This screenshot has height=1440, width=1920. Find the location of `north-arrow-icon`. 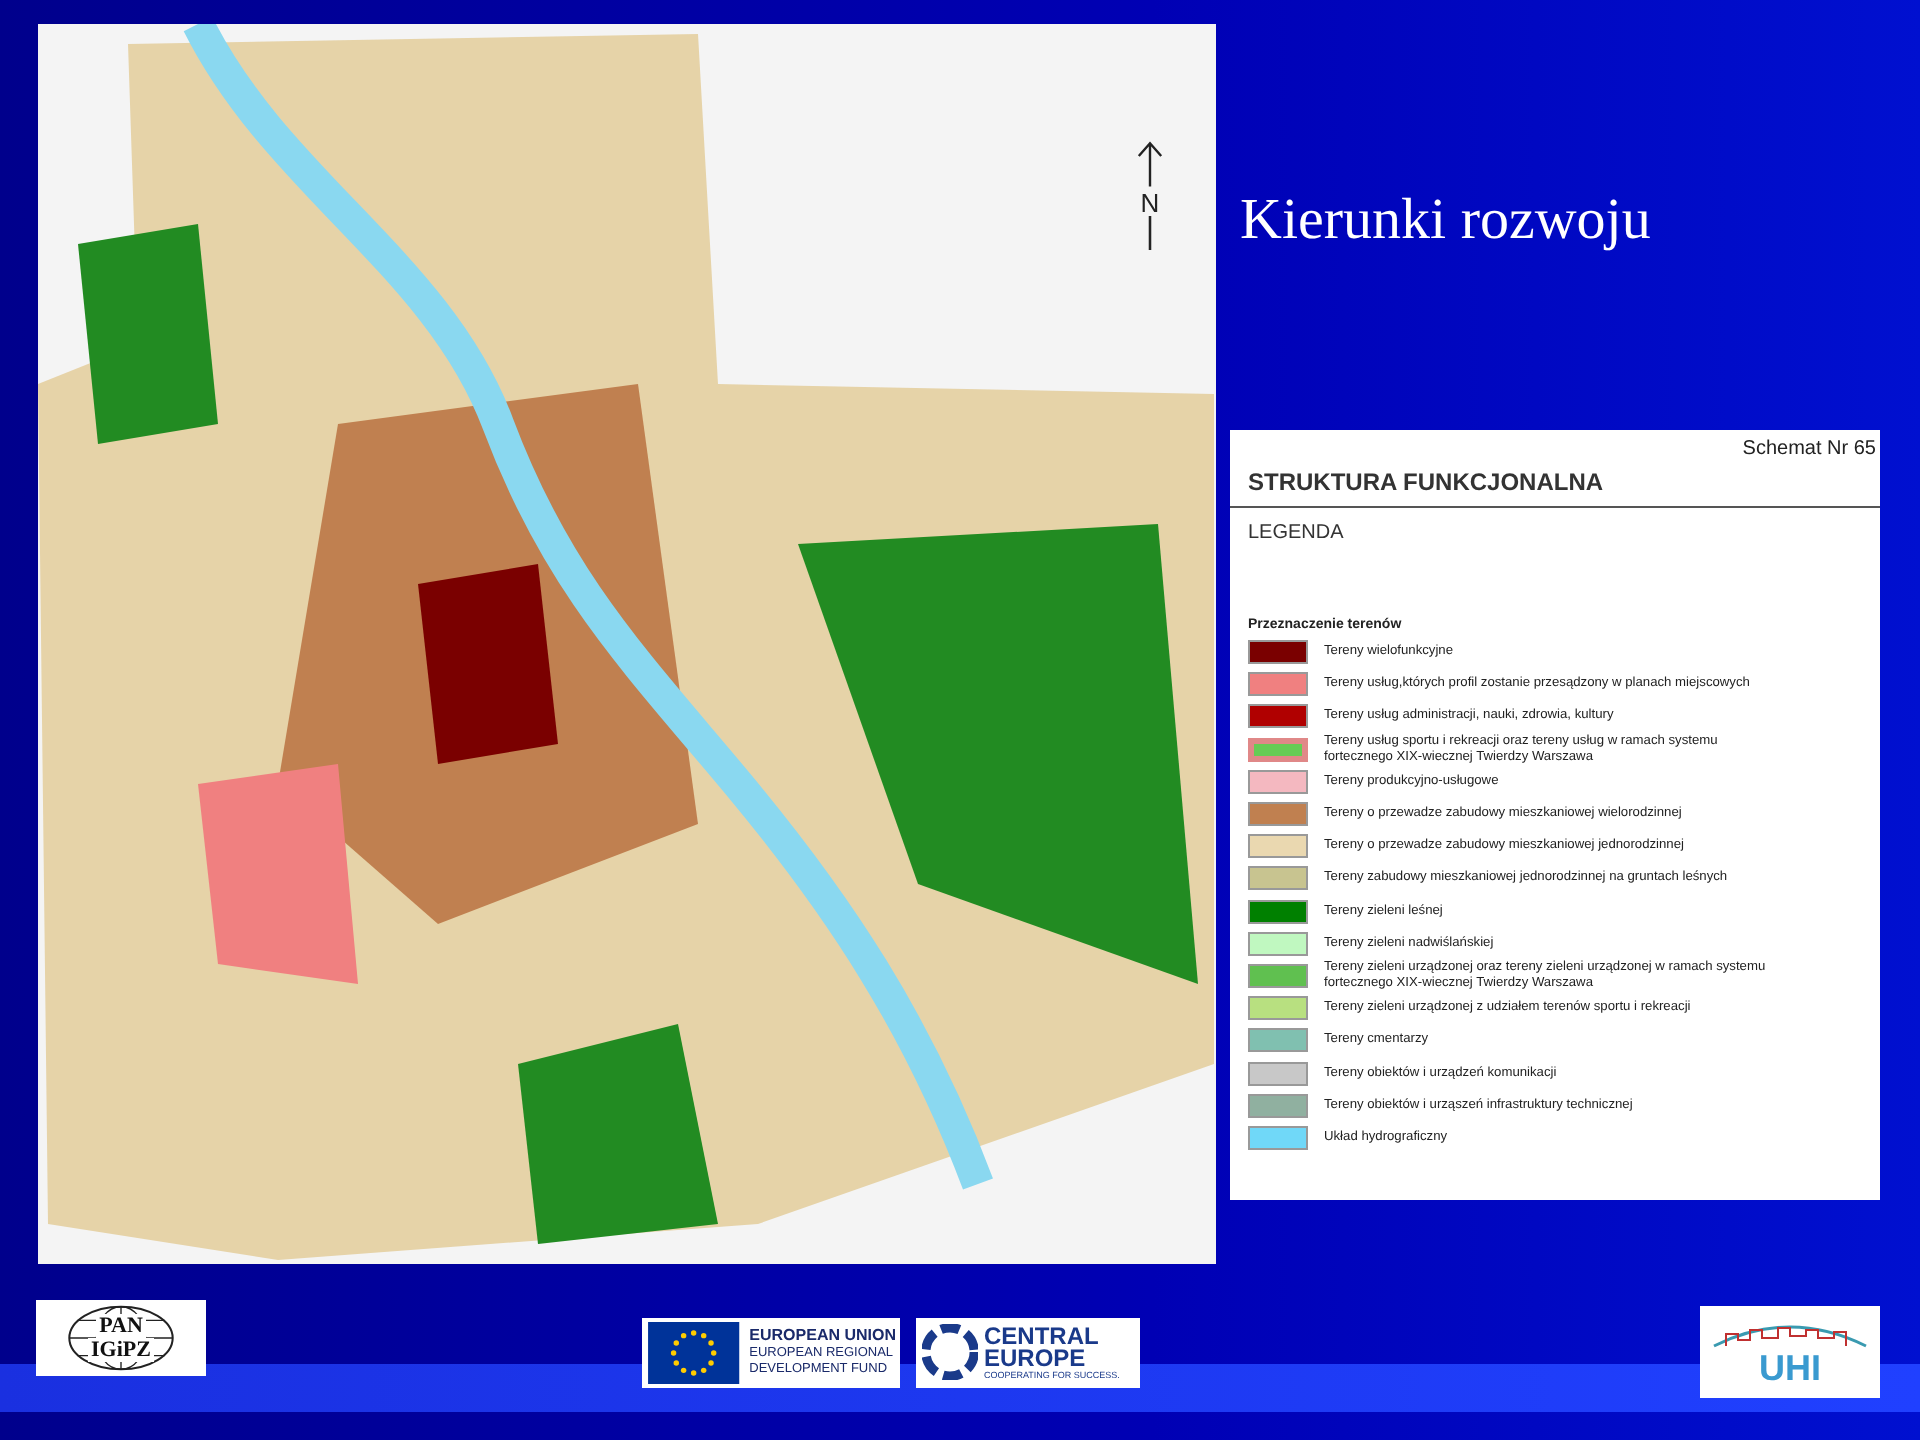

north-arrow-icon is located at coordinates (1150, 164).